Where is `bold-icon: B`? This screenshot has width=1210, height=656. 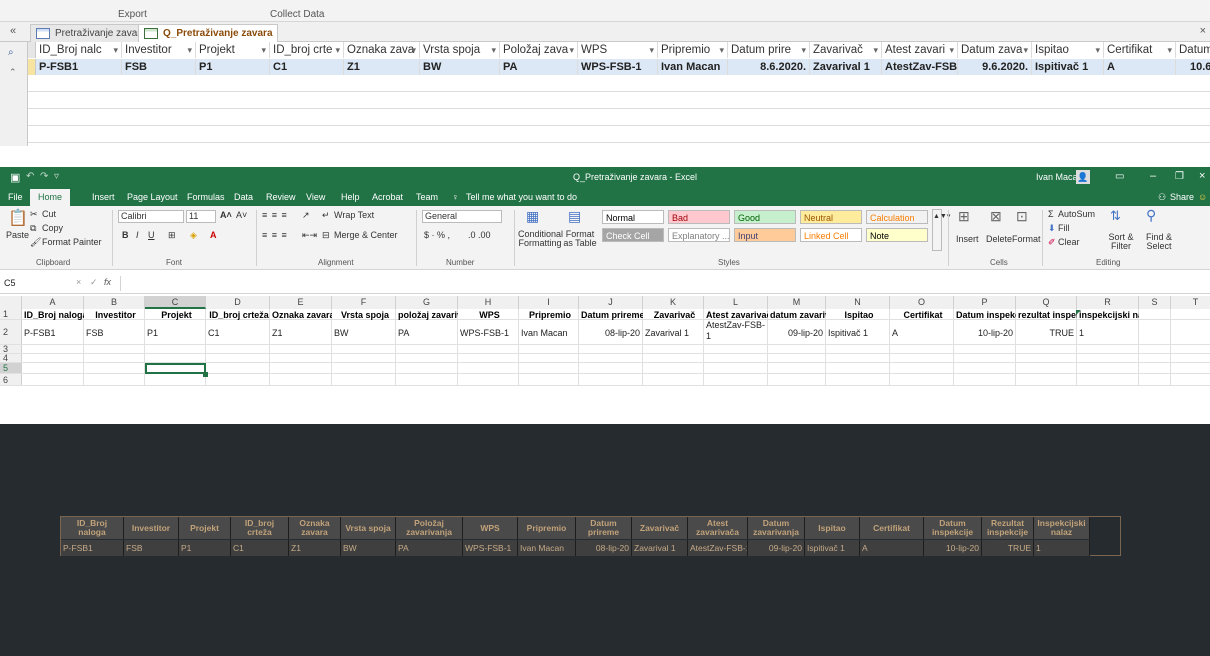
bold-icon: B is located at coordinates (125, 235).